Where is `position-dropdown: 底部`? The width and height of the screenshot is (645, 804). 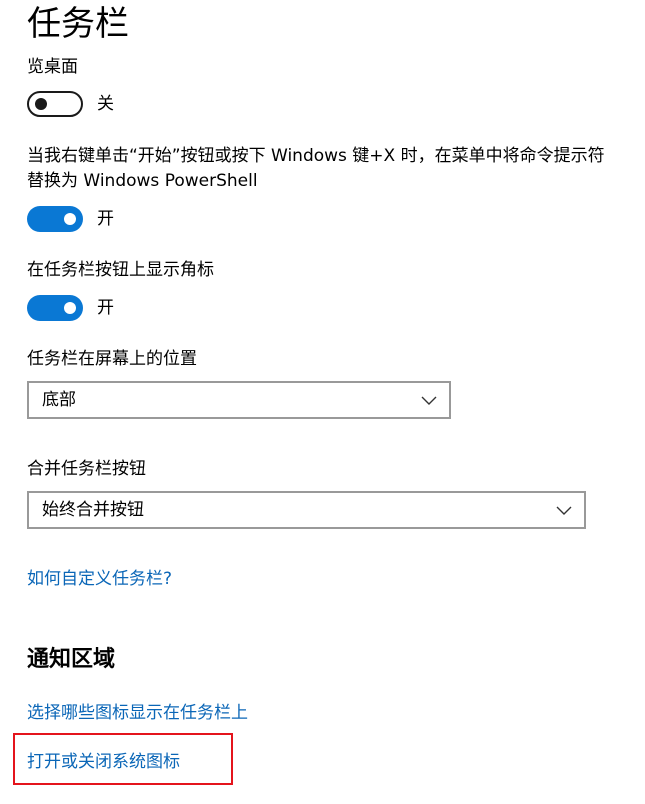 position-dropdown: 底部 is located at coordinates (239, 400).